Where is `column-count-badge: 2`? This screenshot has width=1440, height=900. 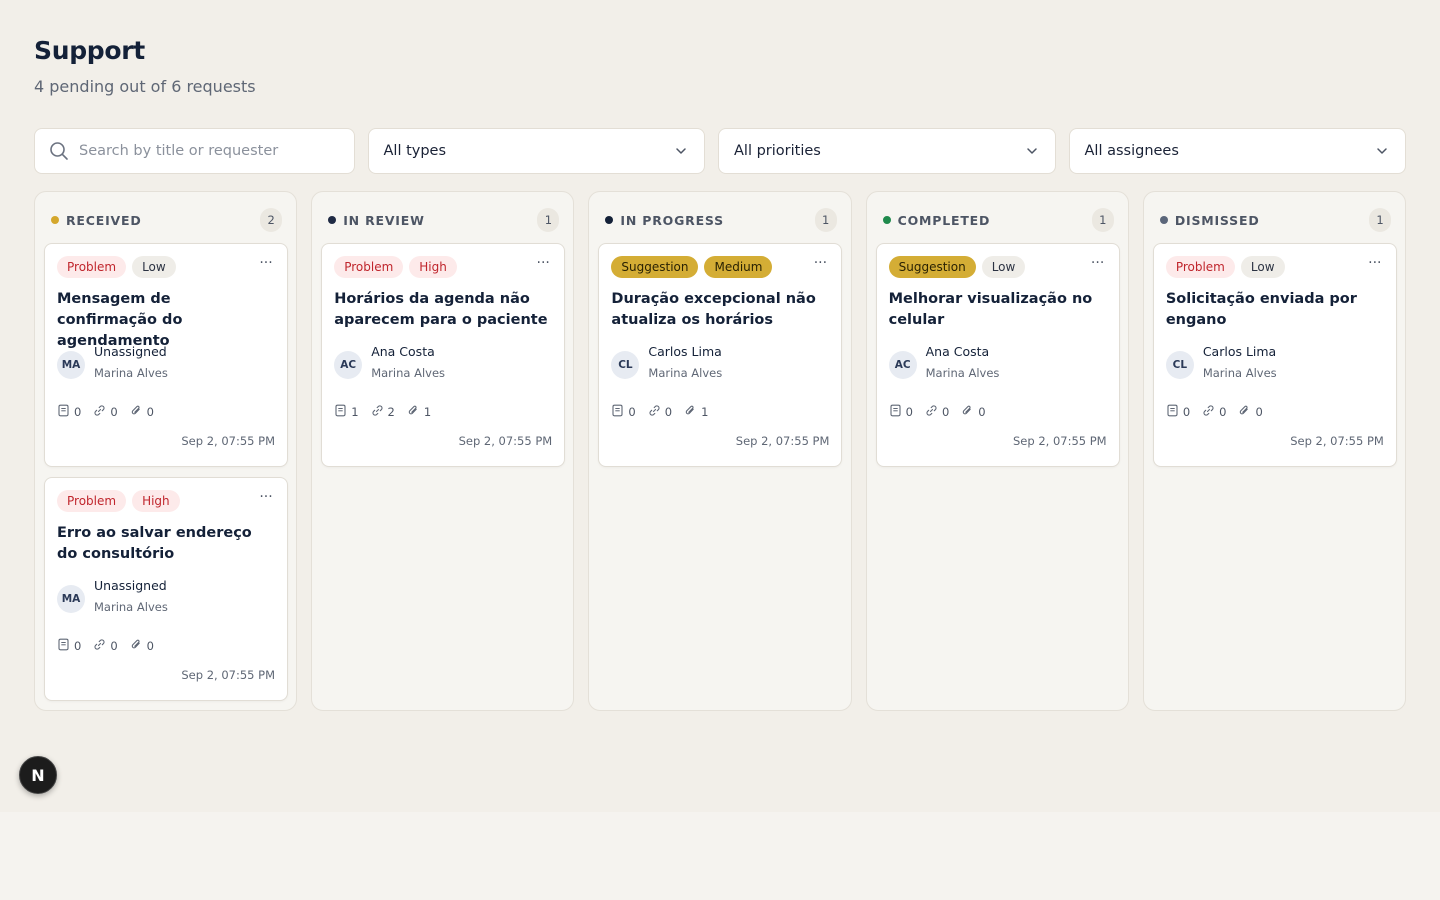 column-count-badge: 2 is located at coordinates (271, 220).